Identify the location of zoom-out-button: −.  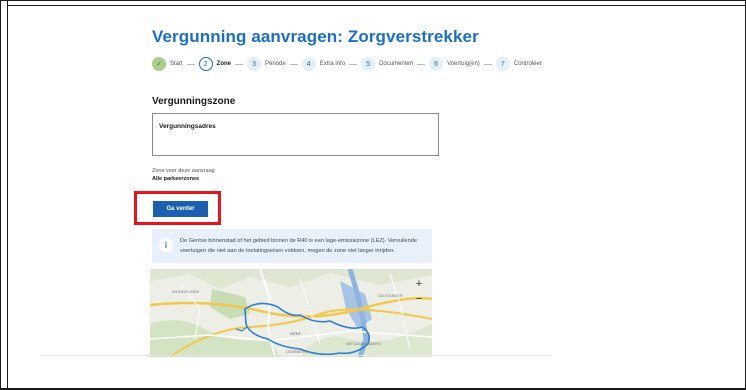
(419, 299).